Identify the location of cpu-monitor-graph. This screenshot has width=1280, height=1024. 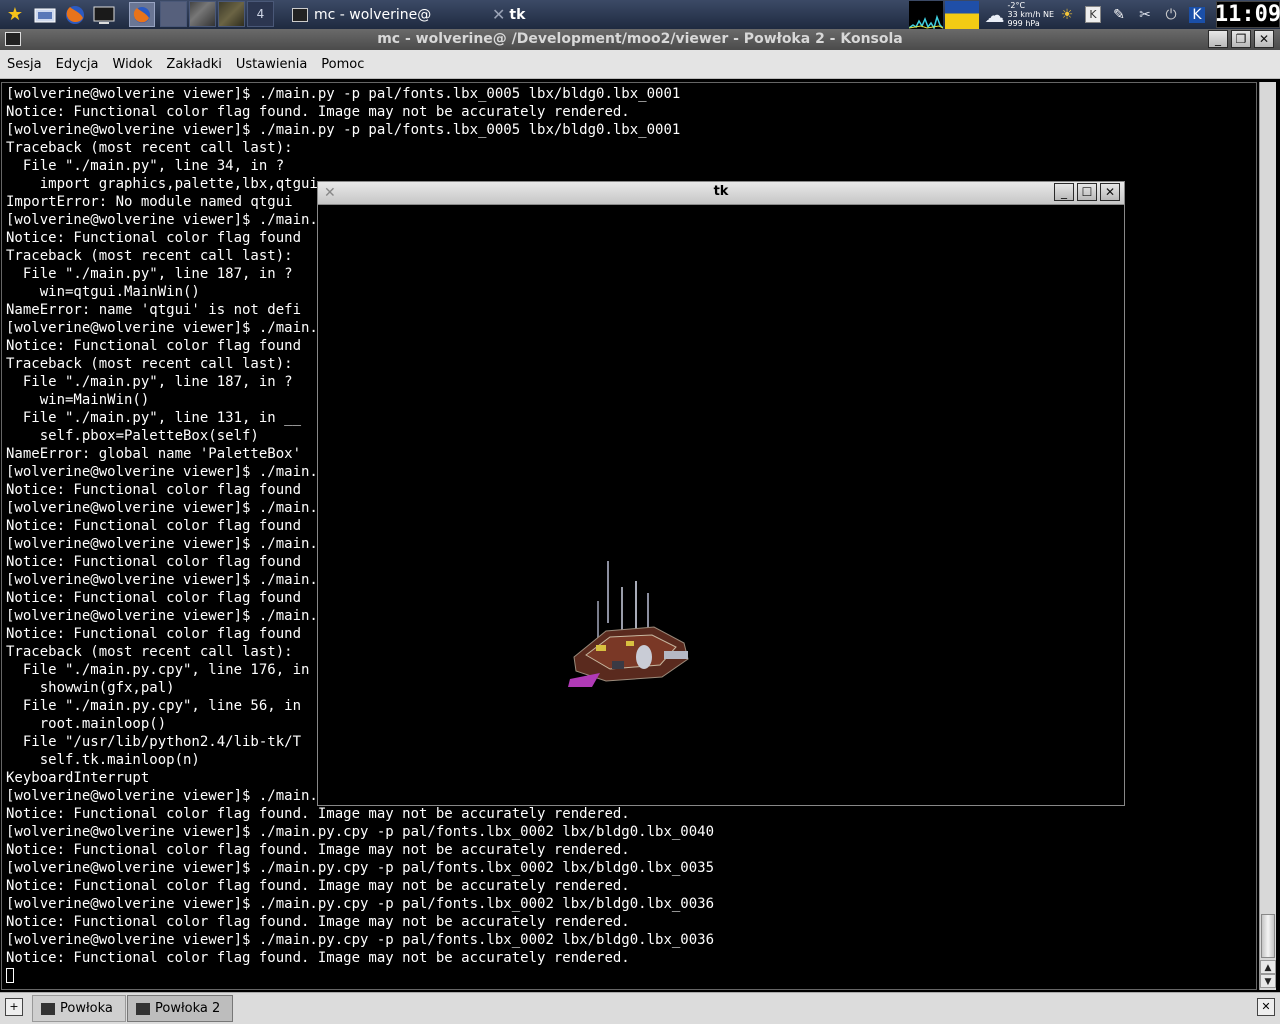
(925, 14).